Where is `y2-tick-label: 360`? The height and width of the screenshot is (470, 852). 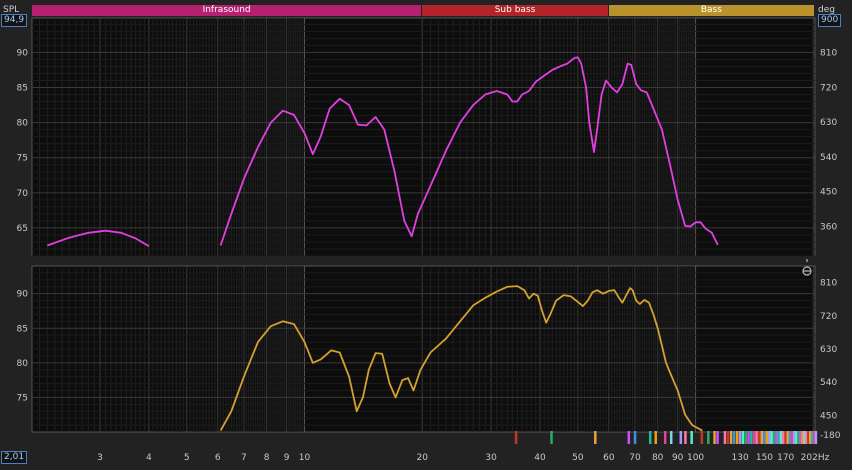
y2-tick-label: 360 is located at coordinates (828, 227).